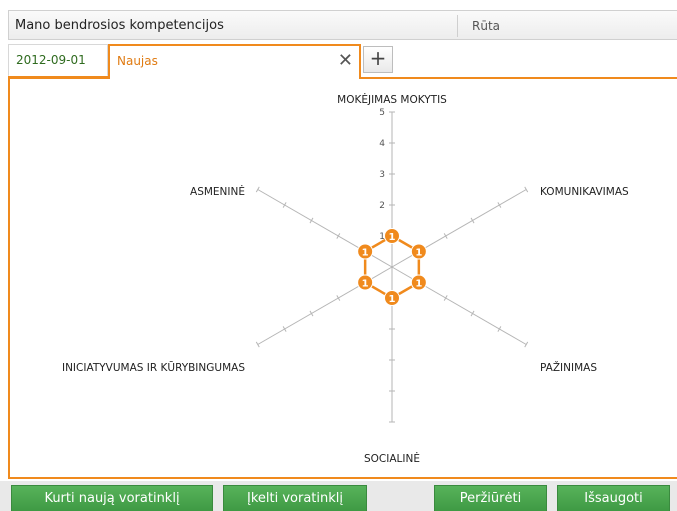 This screenshot has height=511, width=677. What do you see at coordinates (382, 175) in the screenshot?
I see `tick-label: 3` at bounding box center [382, 175].